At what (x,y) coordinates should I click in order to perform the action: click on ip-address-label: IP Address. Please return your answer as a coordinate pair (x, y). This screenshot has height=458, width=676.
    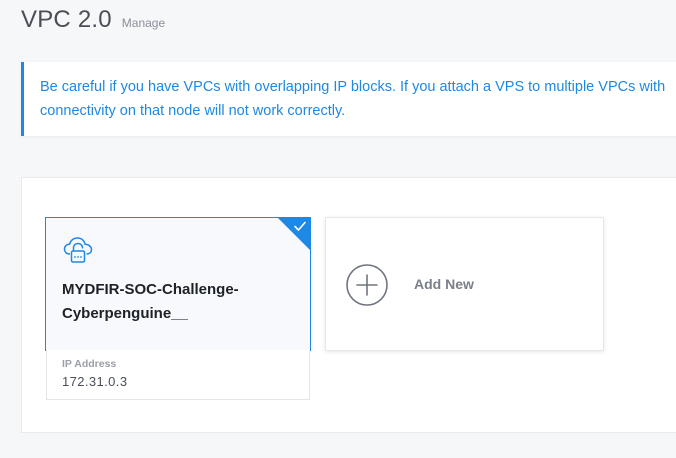
    Looking at the image, I should click on (89, 364).